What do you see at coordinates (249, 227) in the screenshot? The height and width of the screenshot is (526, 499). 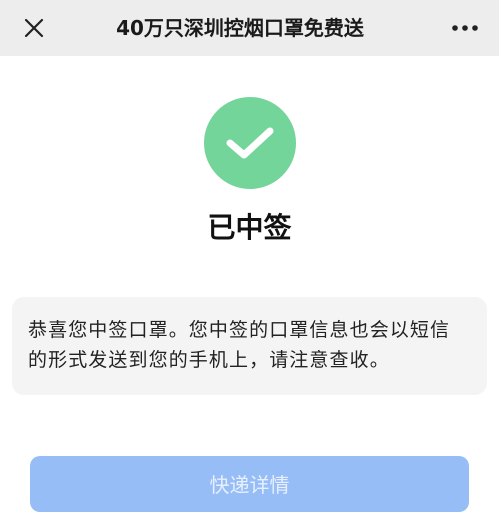 I see `result-title: 已中签` at bounding box center [249, 227].